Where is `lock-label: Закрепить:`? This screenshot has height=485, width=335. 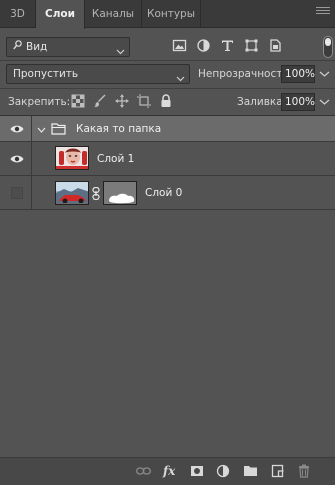 lock-label: Закрепить: is located at coordinates (39, 102).